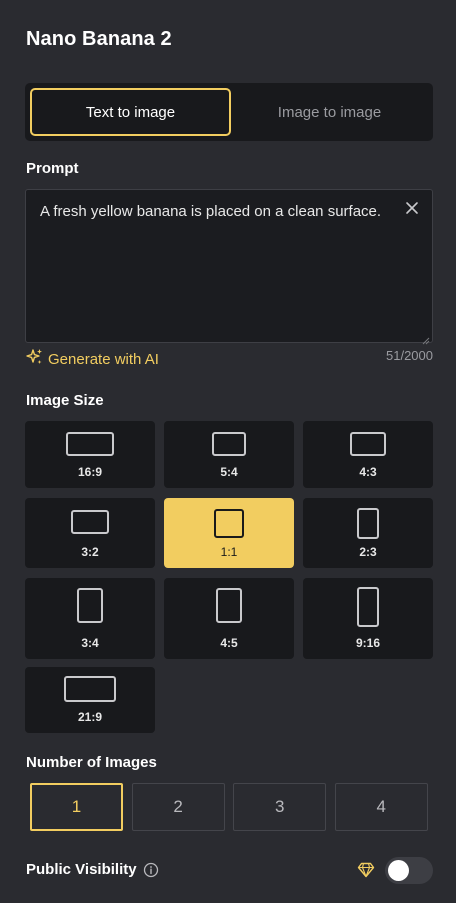 This screenshot has width=456, height=903. I want to click on count-option-4: 4, so click(381, 807).